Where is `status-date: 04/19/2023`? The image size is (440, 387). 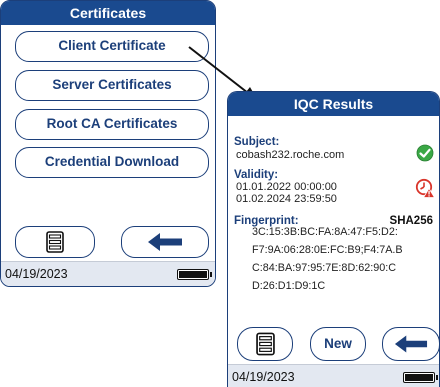 status-date: 04/19/2023 is located at coordinates (263, 377).